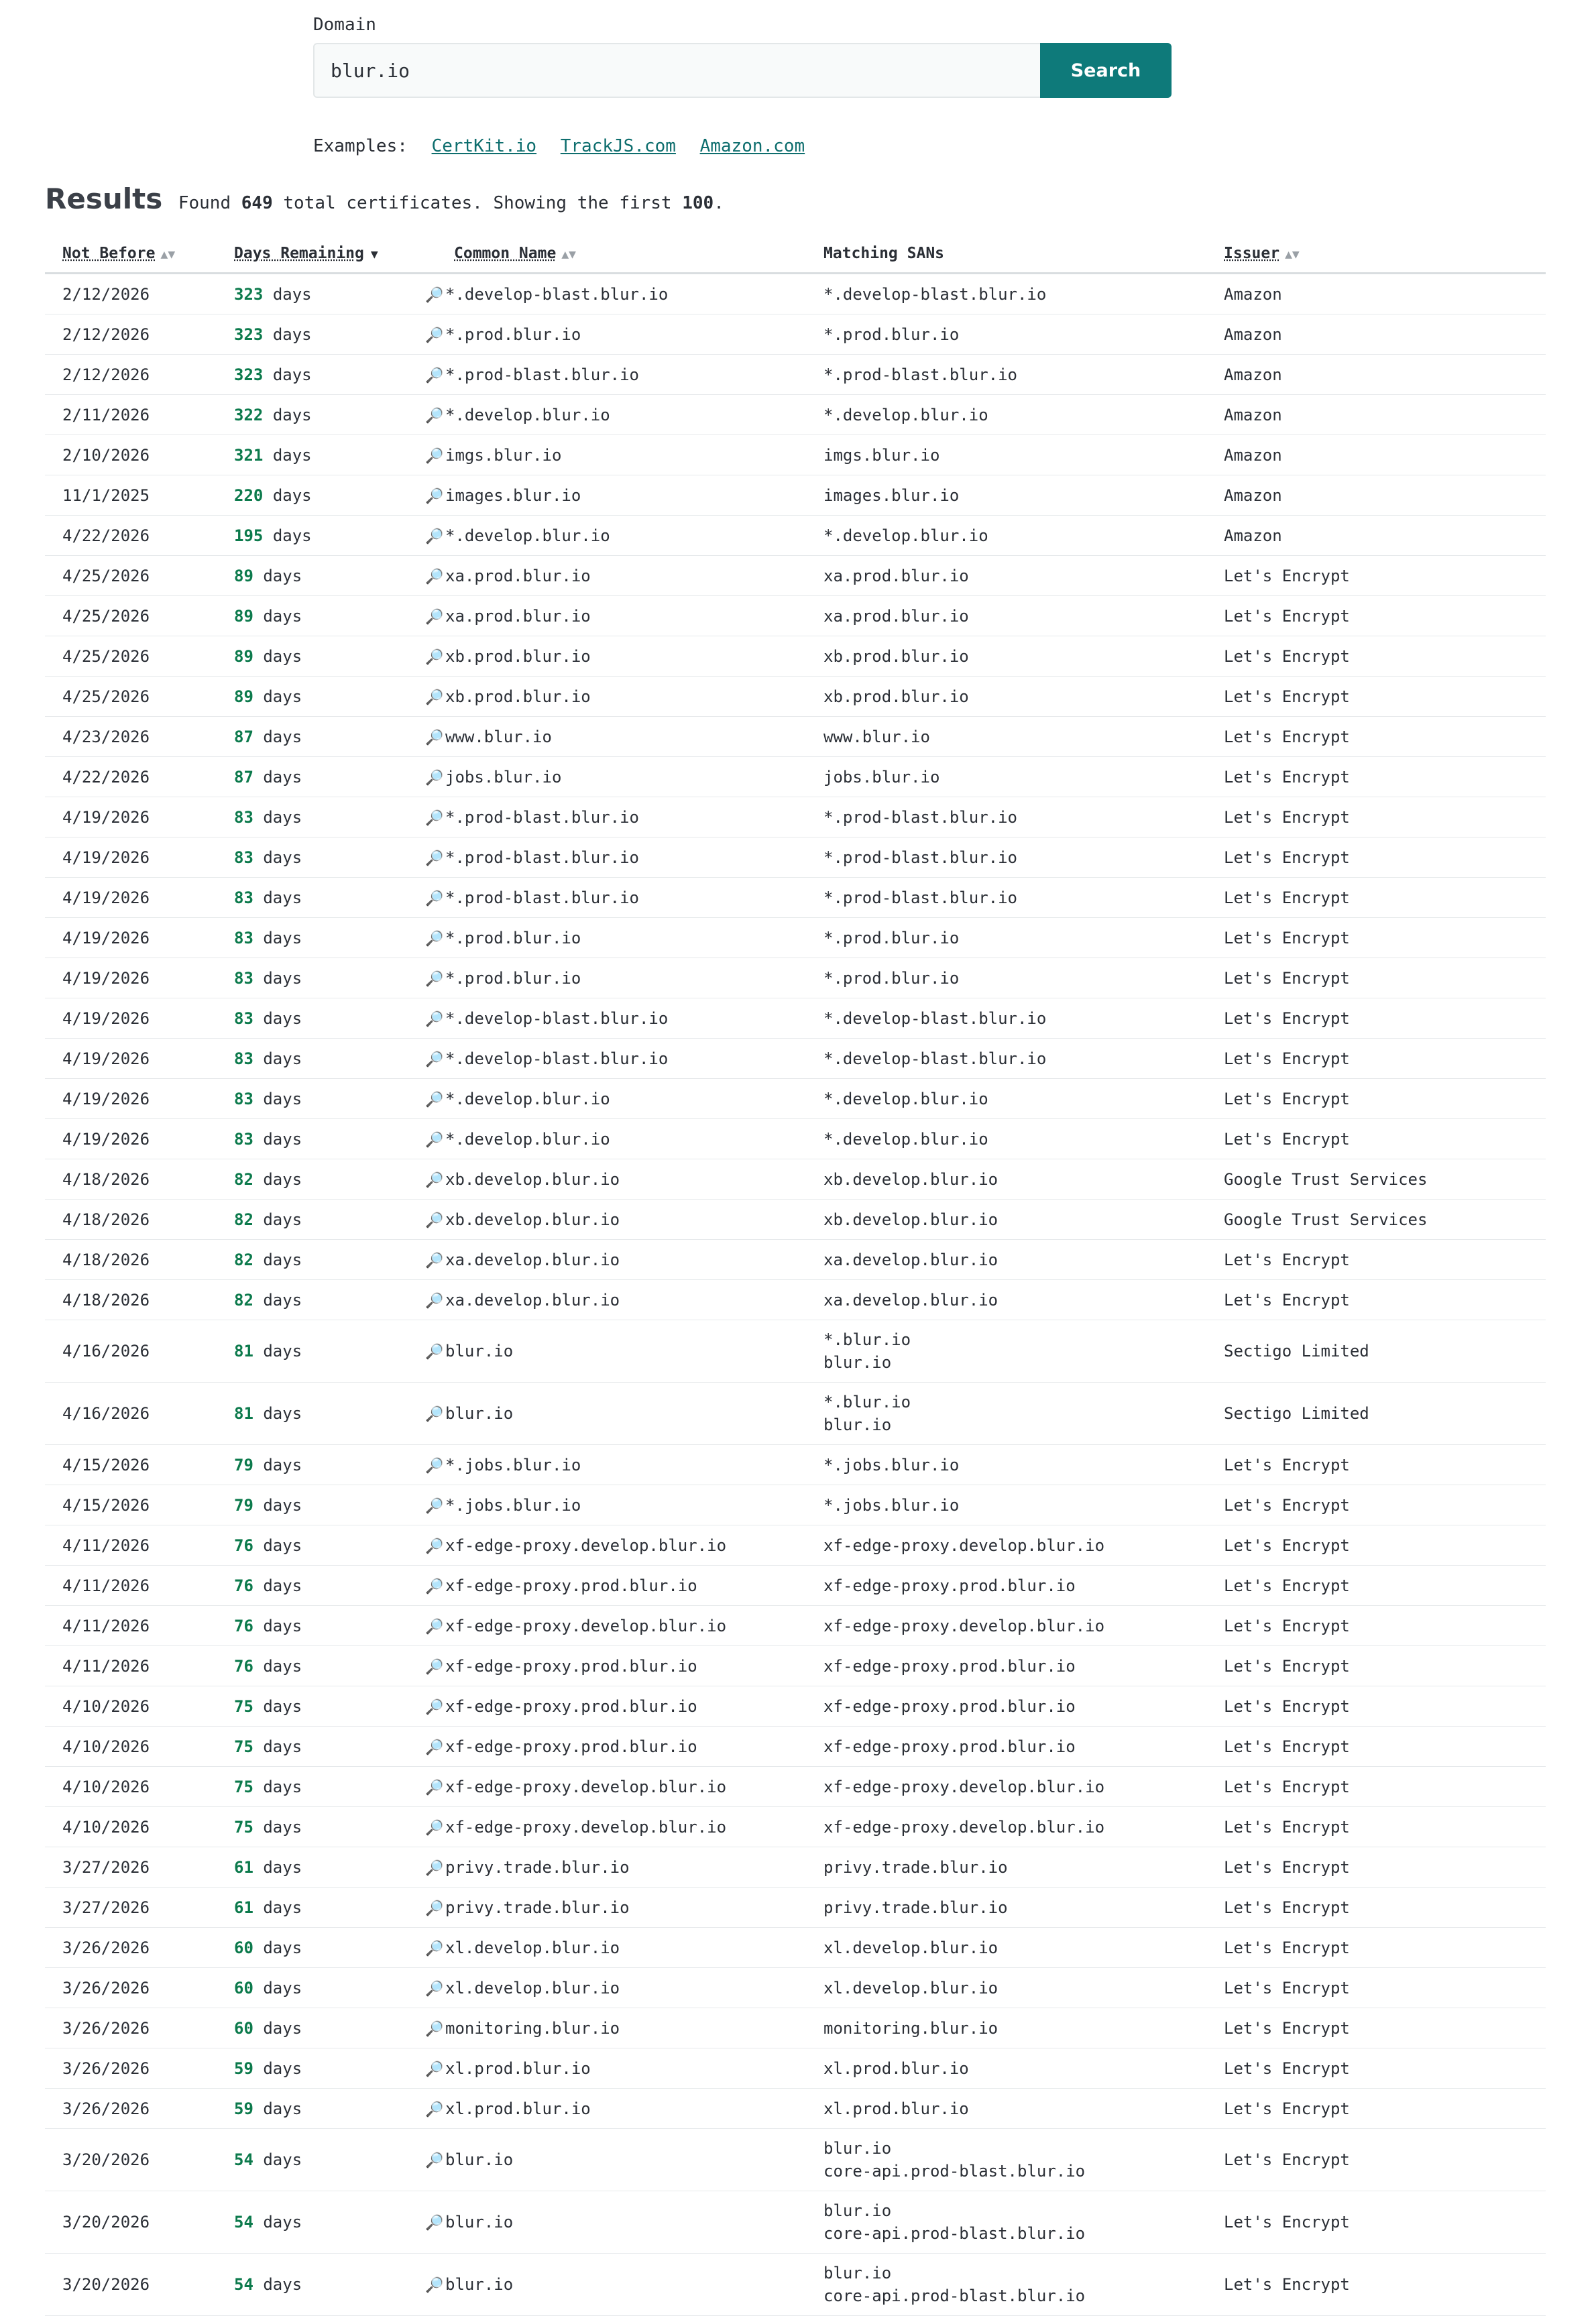  I want to click on search-button: Search, so click(1106, 70).